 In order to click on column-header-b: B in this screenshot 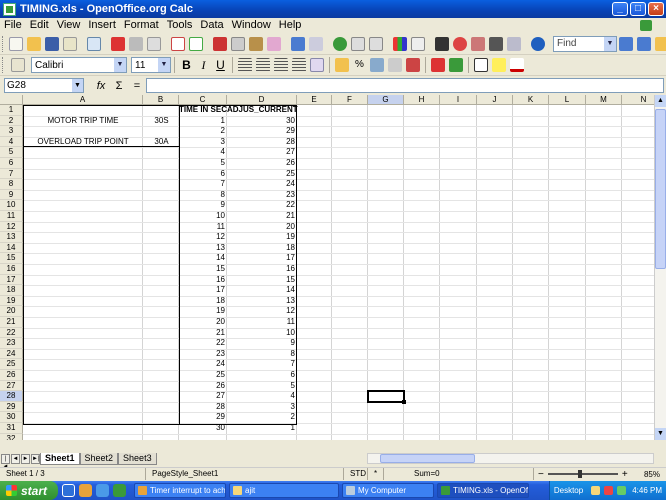, I will do `click(161, 100)`.